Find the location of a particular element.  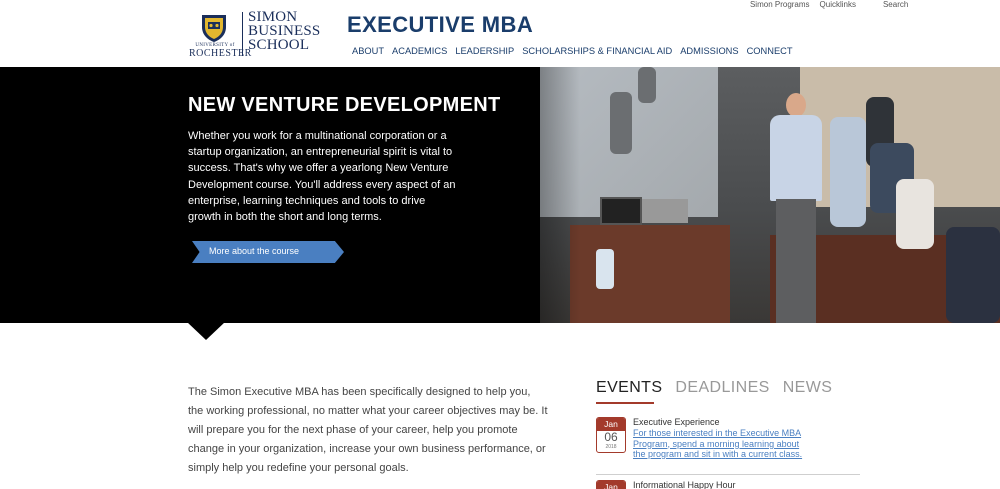

events-tabs: EVENTS DEADLINES NEWS is located at coordinates (714, 388).